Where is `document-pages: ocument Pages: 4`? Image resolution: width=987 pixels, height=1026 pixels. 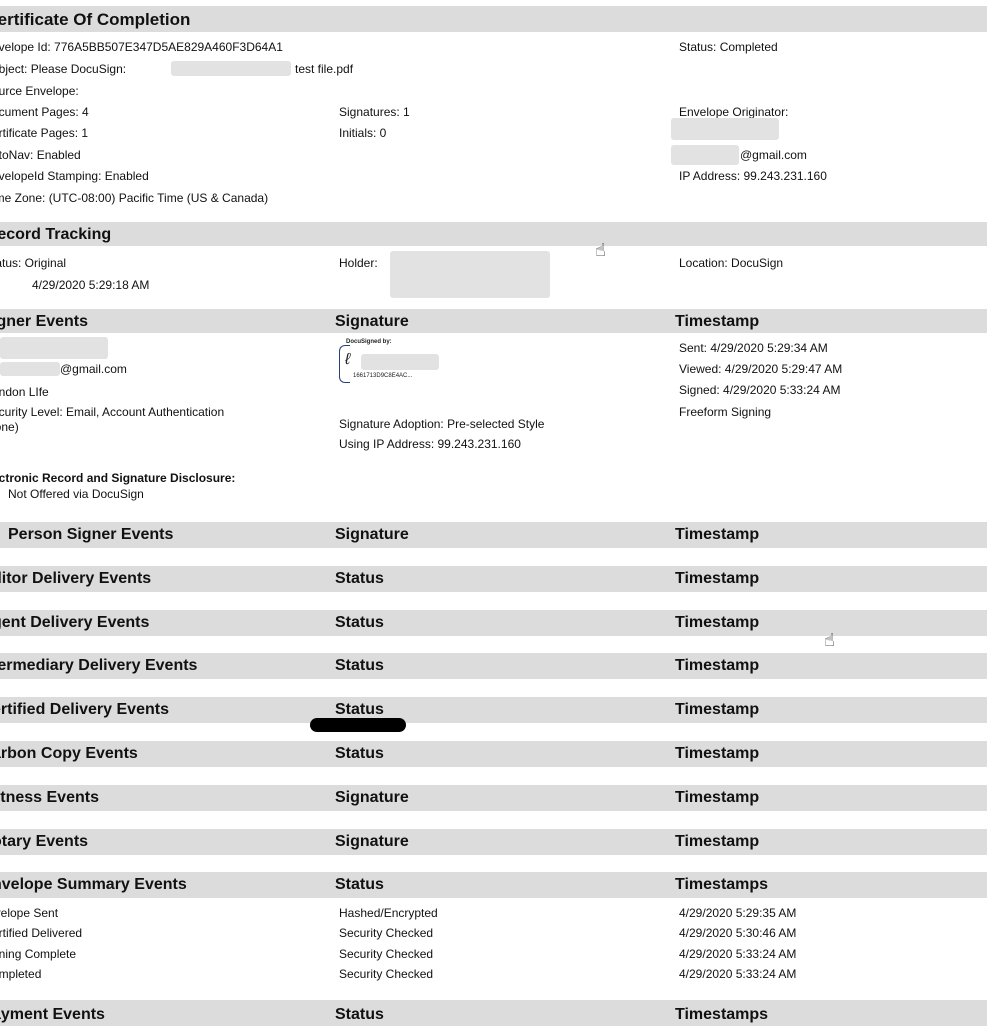
document-pages: ocument Pages: 4 is located at coordinates (44, 112).